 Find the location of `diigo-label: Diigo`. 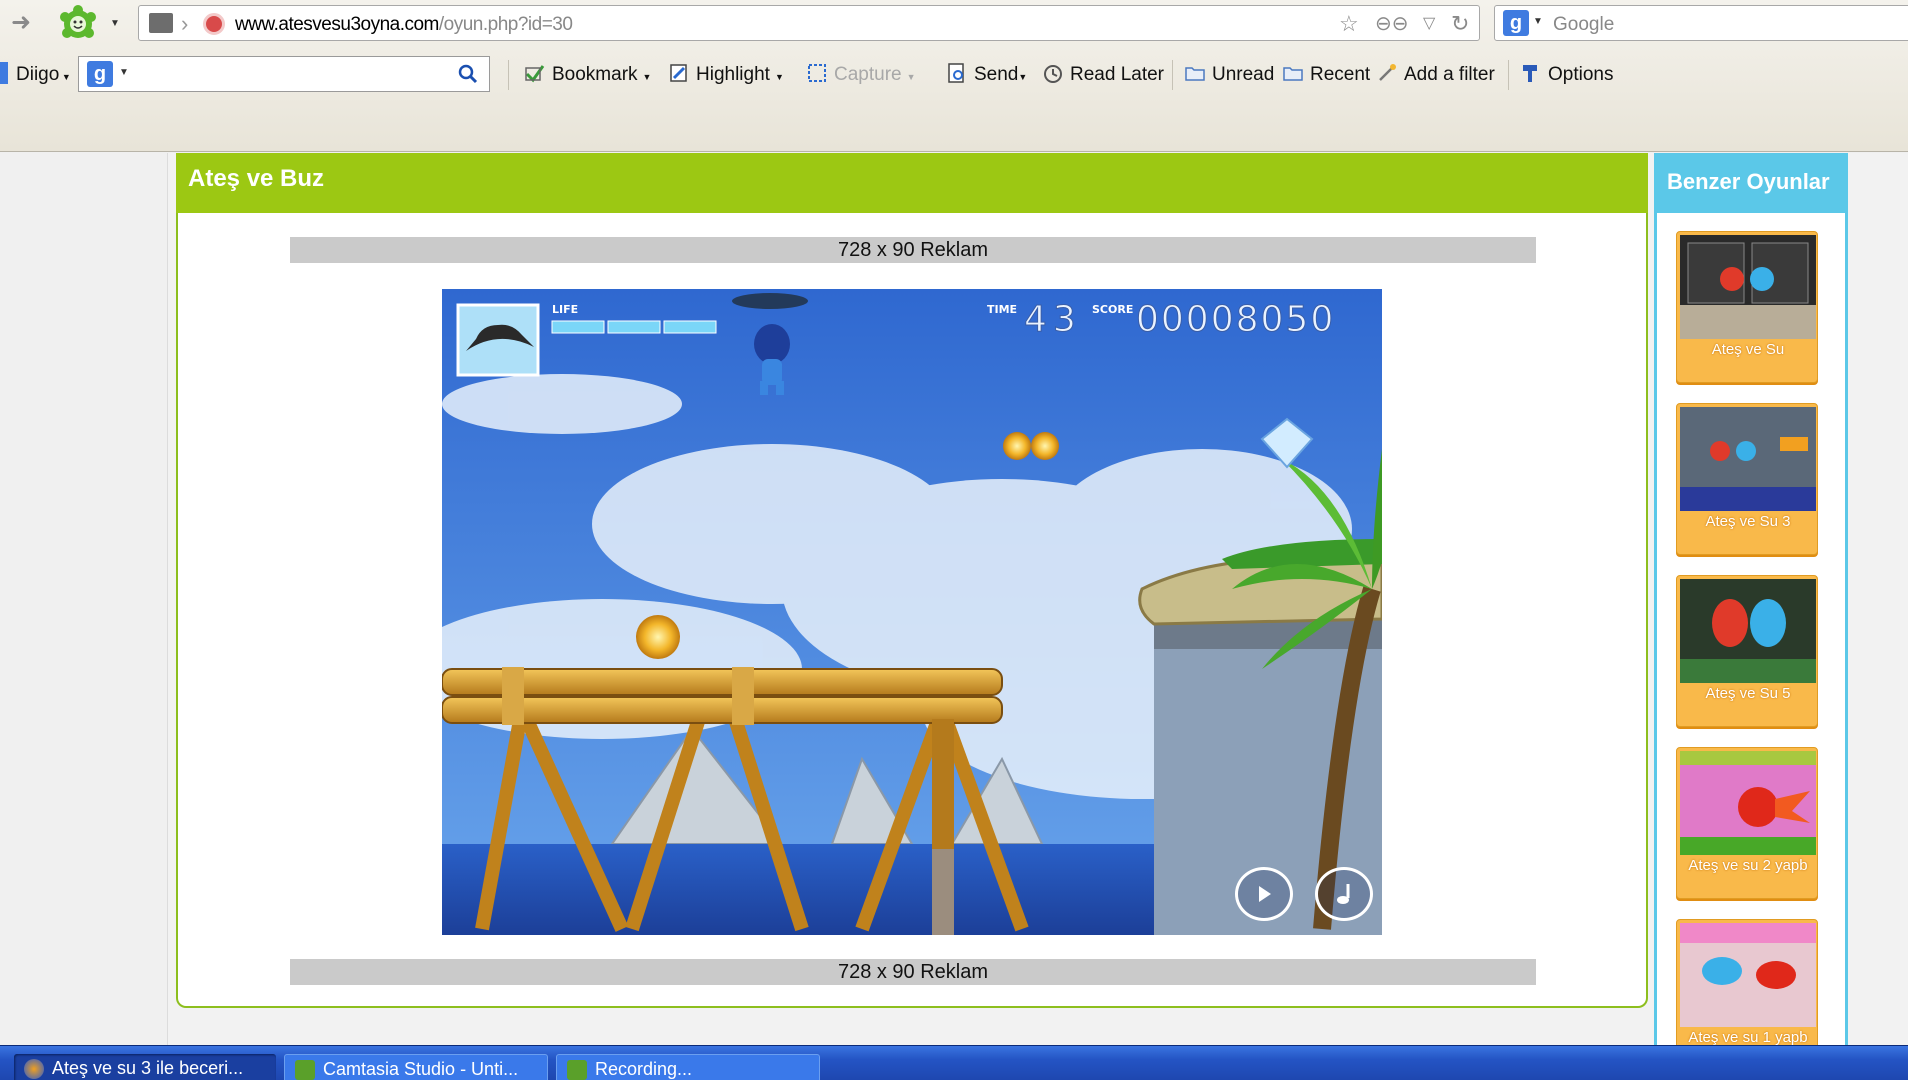

diigo-label: Diigo is located at coordinates (38, 74).